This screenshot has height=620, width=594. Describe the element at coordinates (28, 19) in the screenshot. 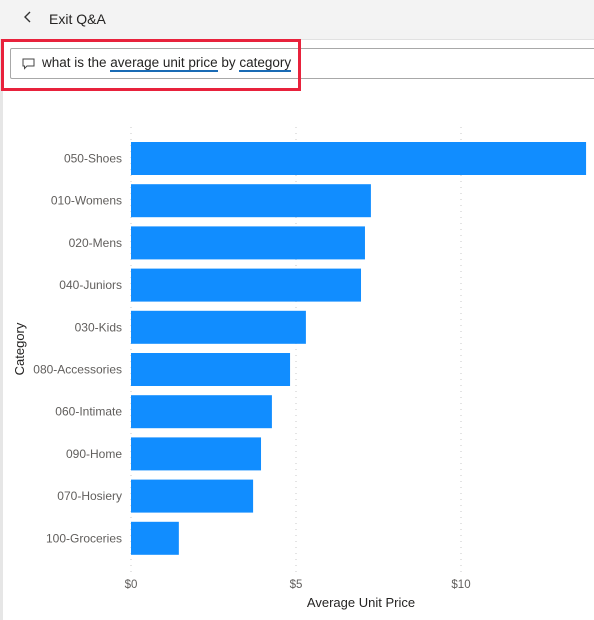

I see `chevron-left-icon` at that location.